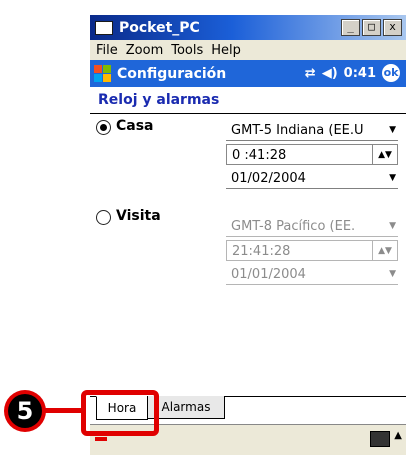 The width and height of the screenshot is (406, 455). What do you see at coordinates (268, 178) in the screenshot?
I see `home-date-value: 01/02/2004` at bounding box center [268, 178].